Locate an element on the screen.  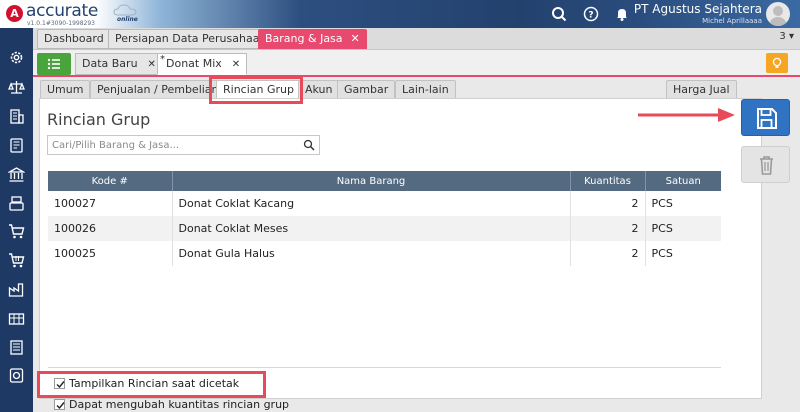
tab-rincian-grup: Rincian Grup is located at coordinates (258, 89).